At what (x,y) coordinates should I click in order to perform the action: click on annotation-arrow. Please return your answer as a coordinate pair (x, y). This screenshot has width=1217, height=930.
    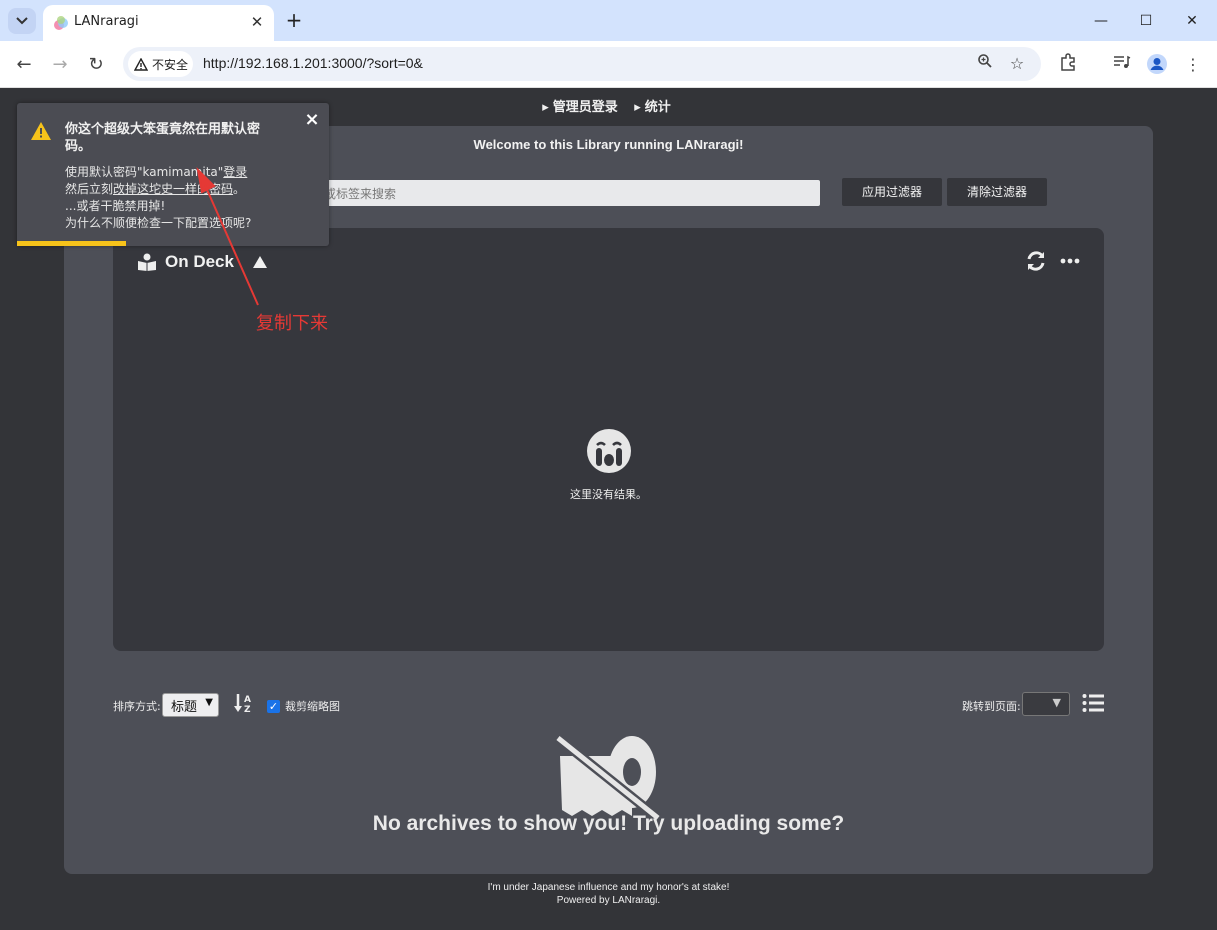
    Looking at the image, I should click on (227, 236).